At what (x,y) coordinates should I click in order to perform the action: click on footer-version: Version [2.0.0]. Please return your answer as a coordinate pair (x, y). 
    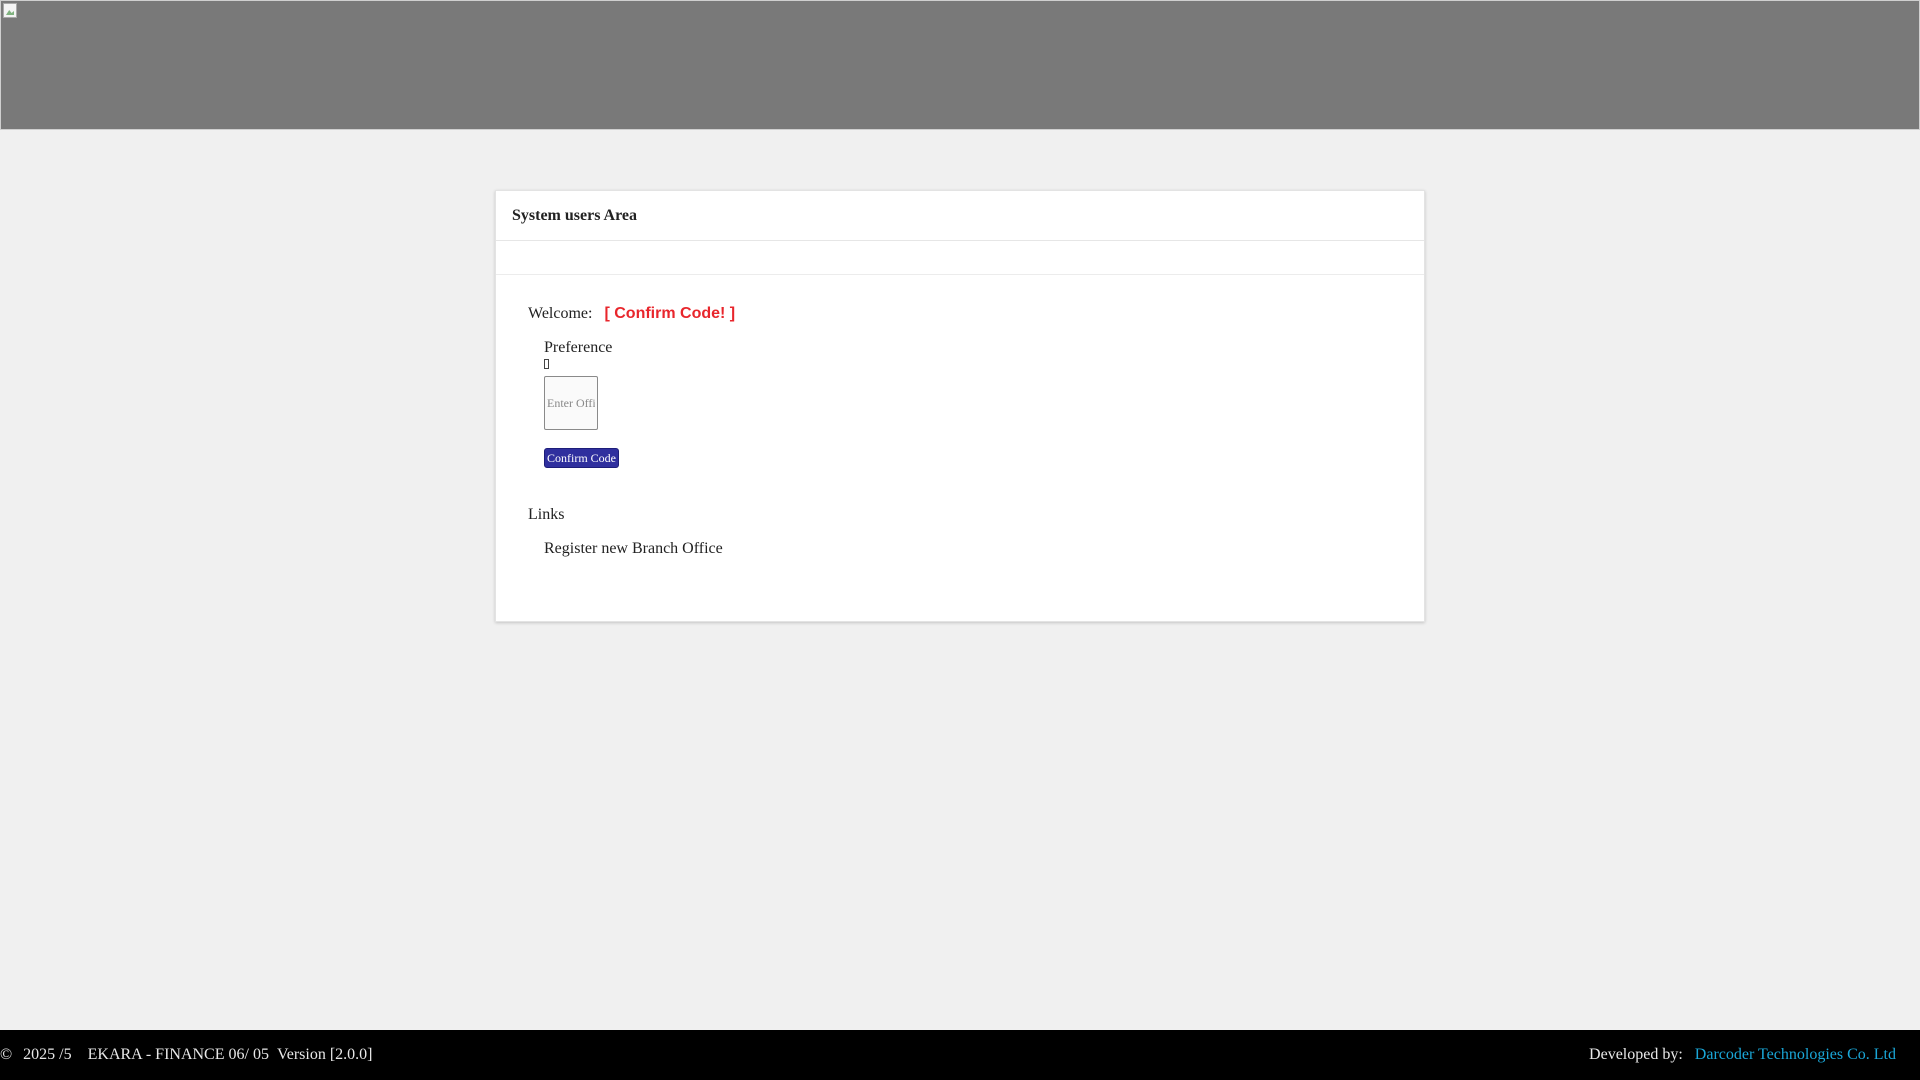
    Looking at the image, I should click on (324, 1054).